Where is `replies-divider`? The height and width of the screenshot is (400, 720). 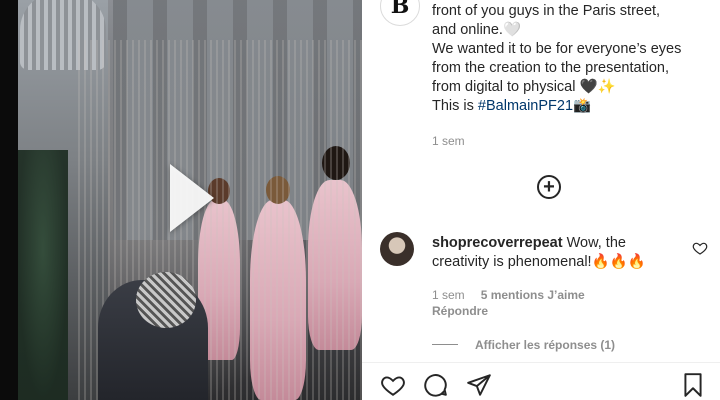 replies-divider is located at coordinates (445, 344).